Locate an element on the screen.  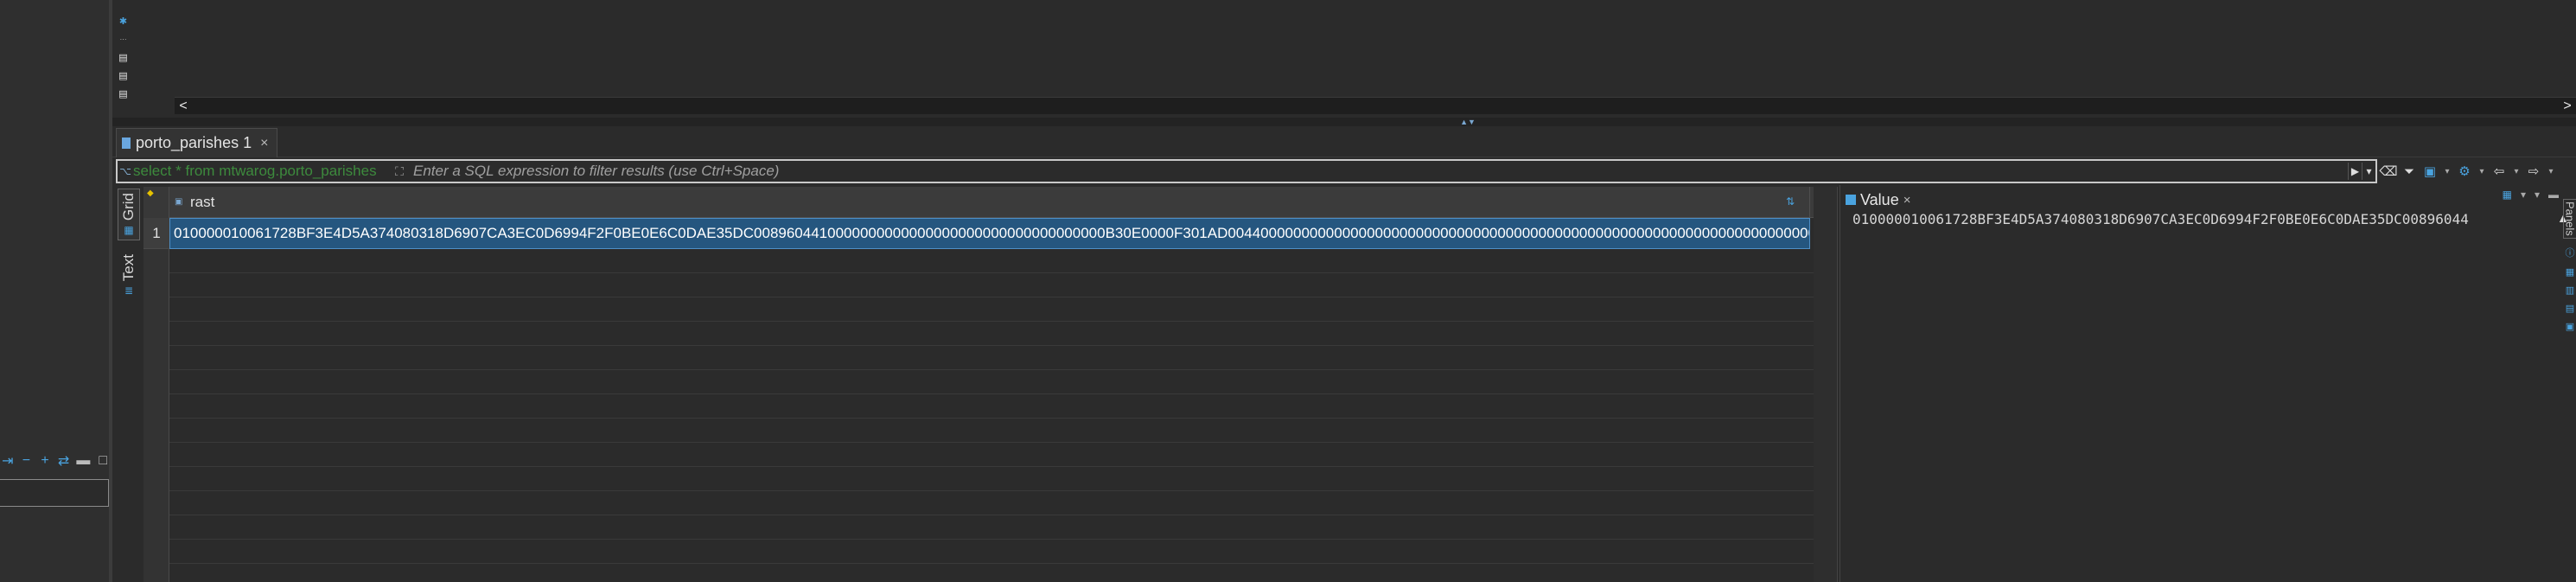
add-icon: + is located at coordinates (45, 461).